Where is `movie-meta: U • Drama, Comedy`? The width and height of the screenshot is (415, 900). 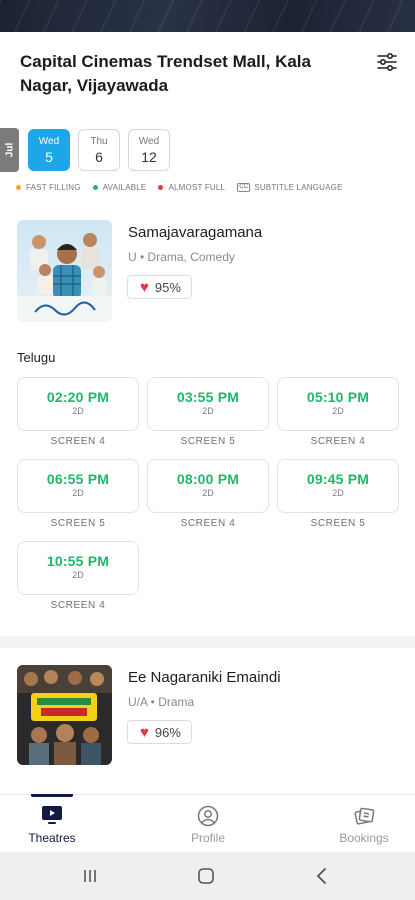
movie-meta: U • Drama, Comedy is located at coordinates (181, 257).